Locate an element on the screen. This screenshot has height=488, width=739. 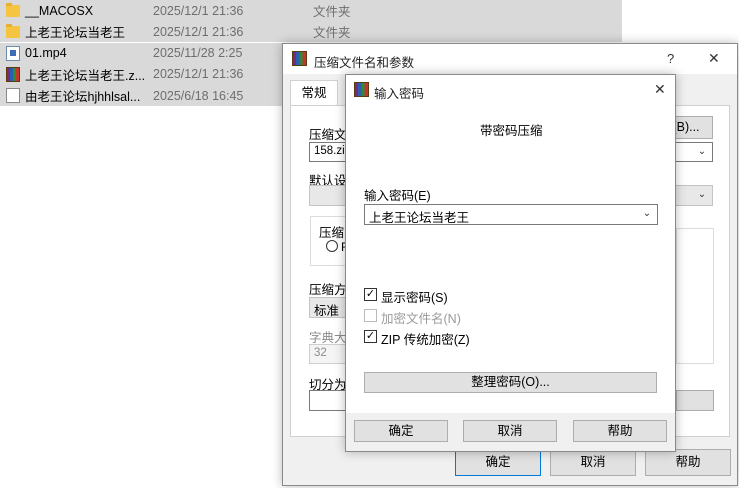
password-dialog-titlebar: 输入密码 ✕ is located at coordinates (510, 90).